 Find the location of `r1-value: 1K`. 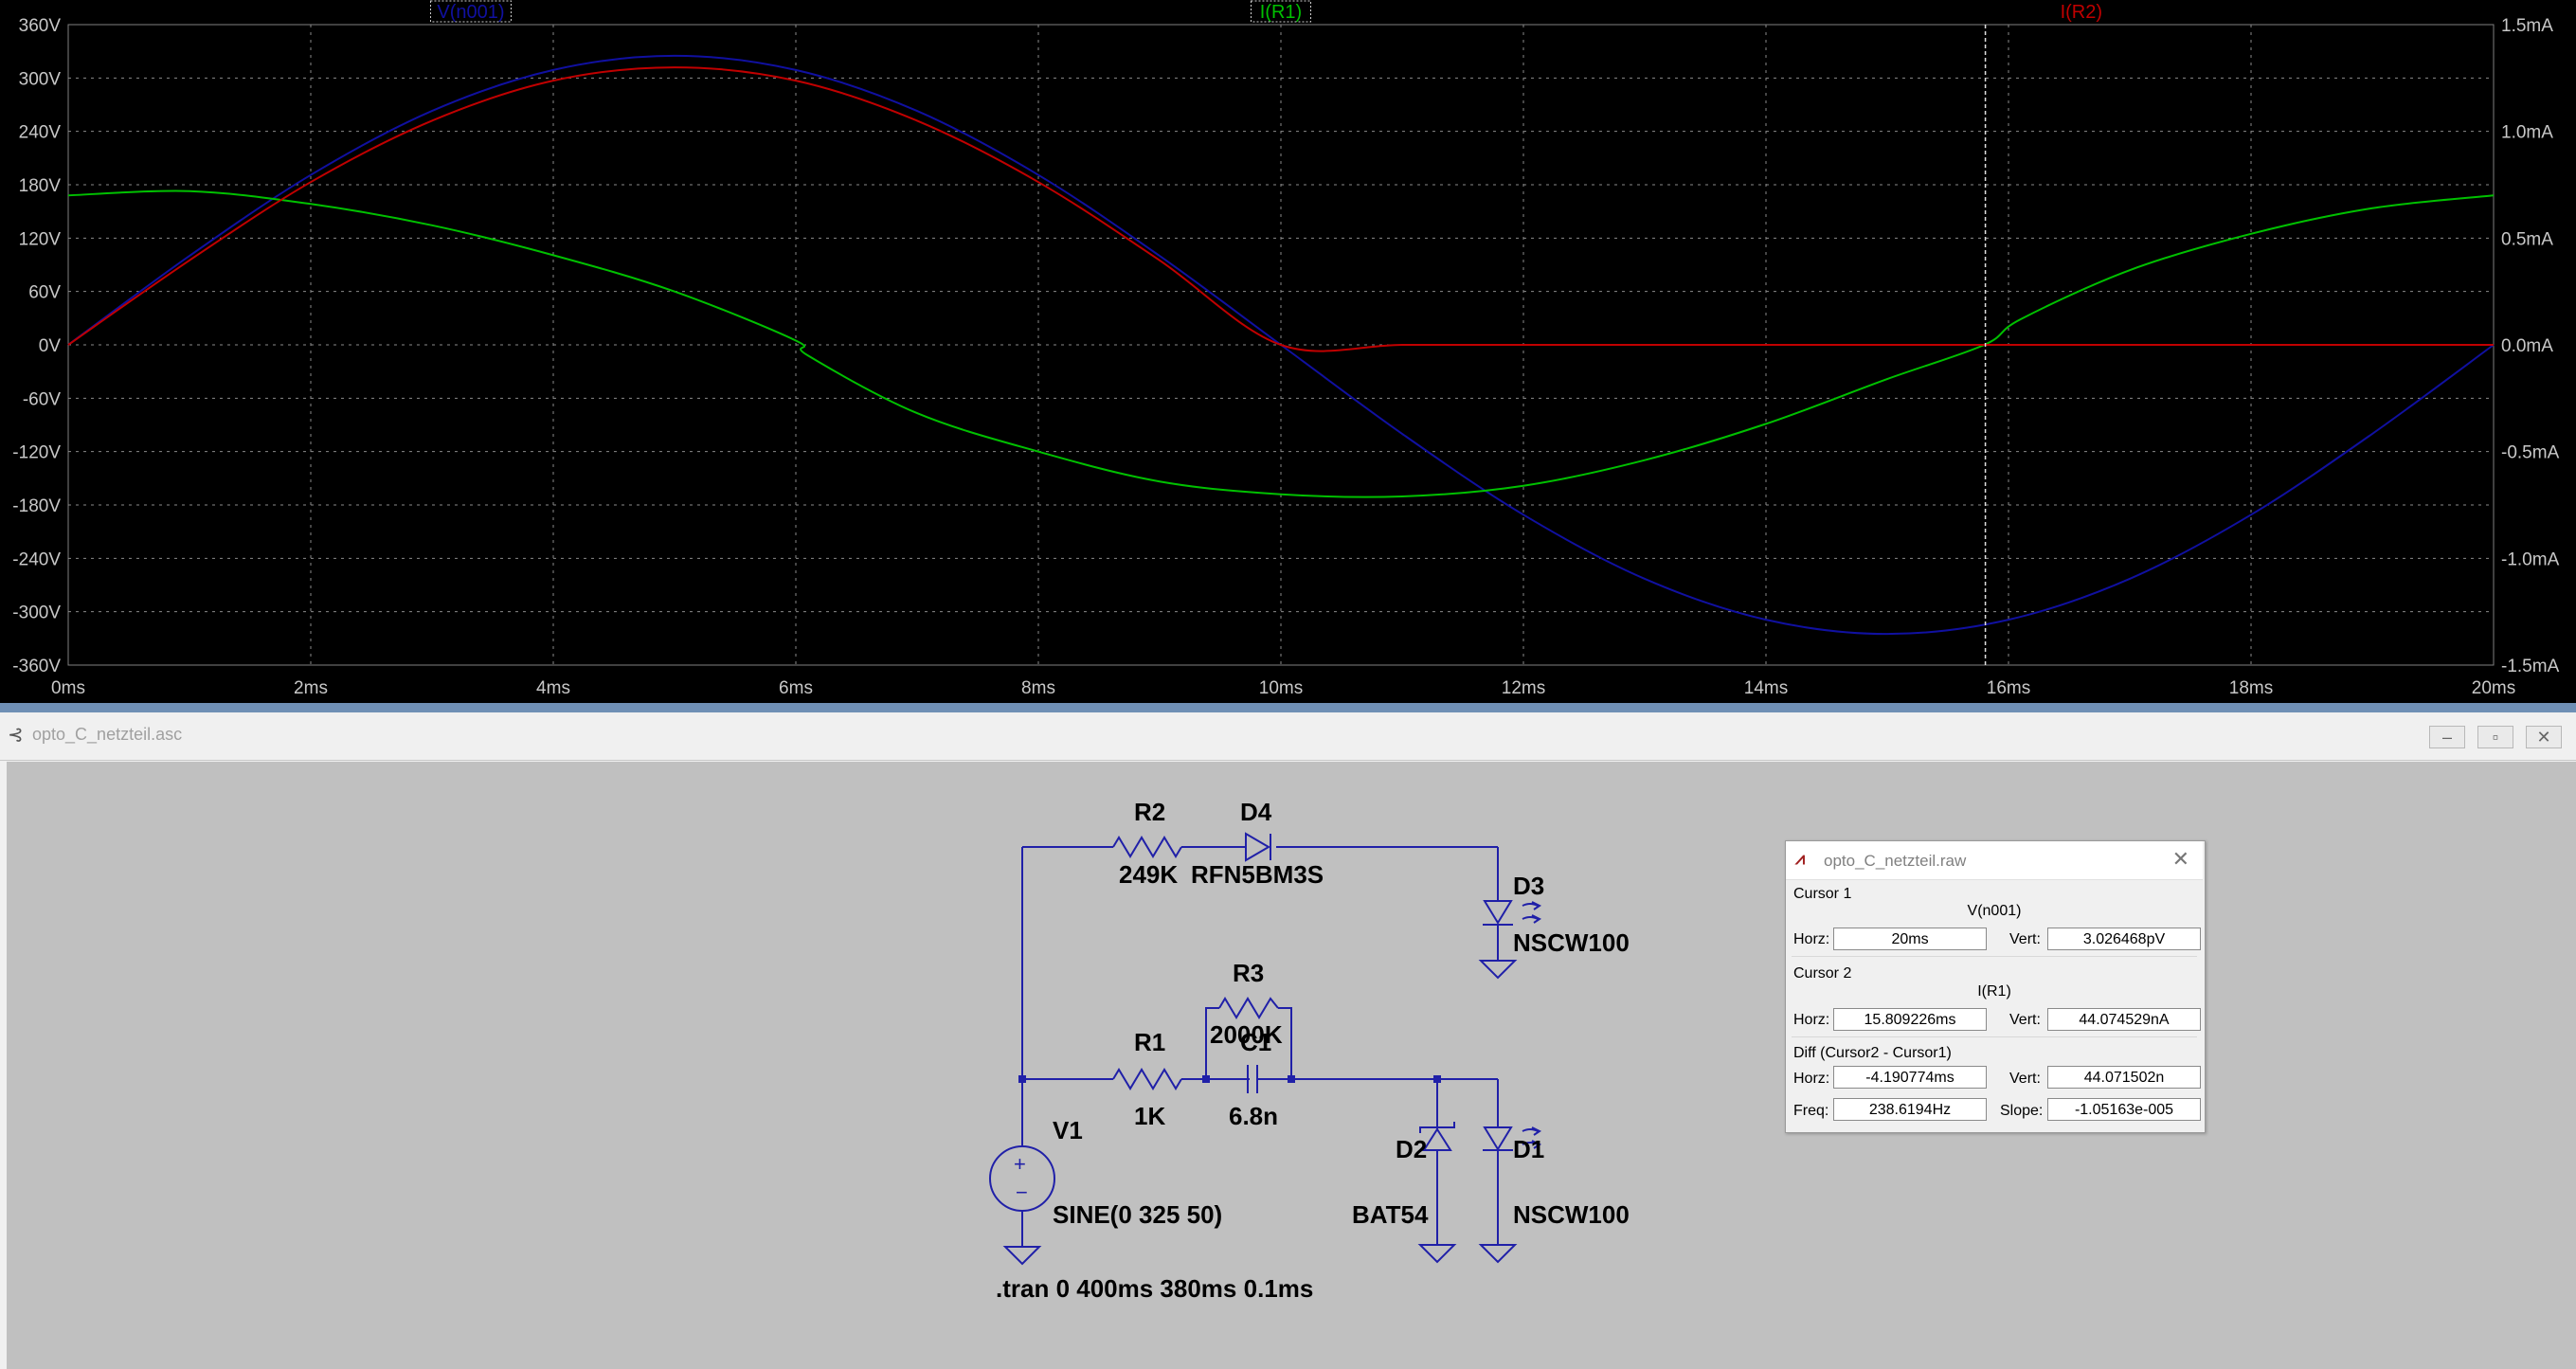

r1-value: 1K is located at coordinates (1149, 1116).